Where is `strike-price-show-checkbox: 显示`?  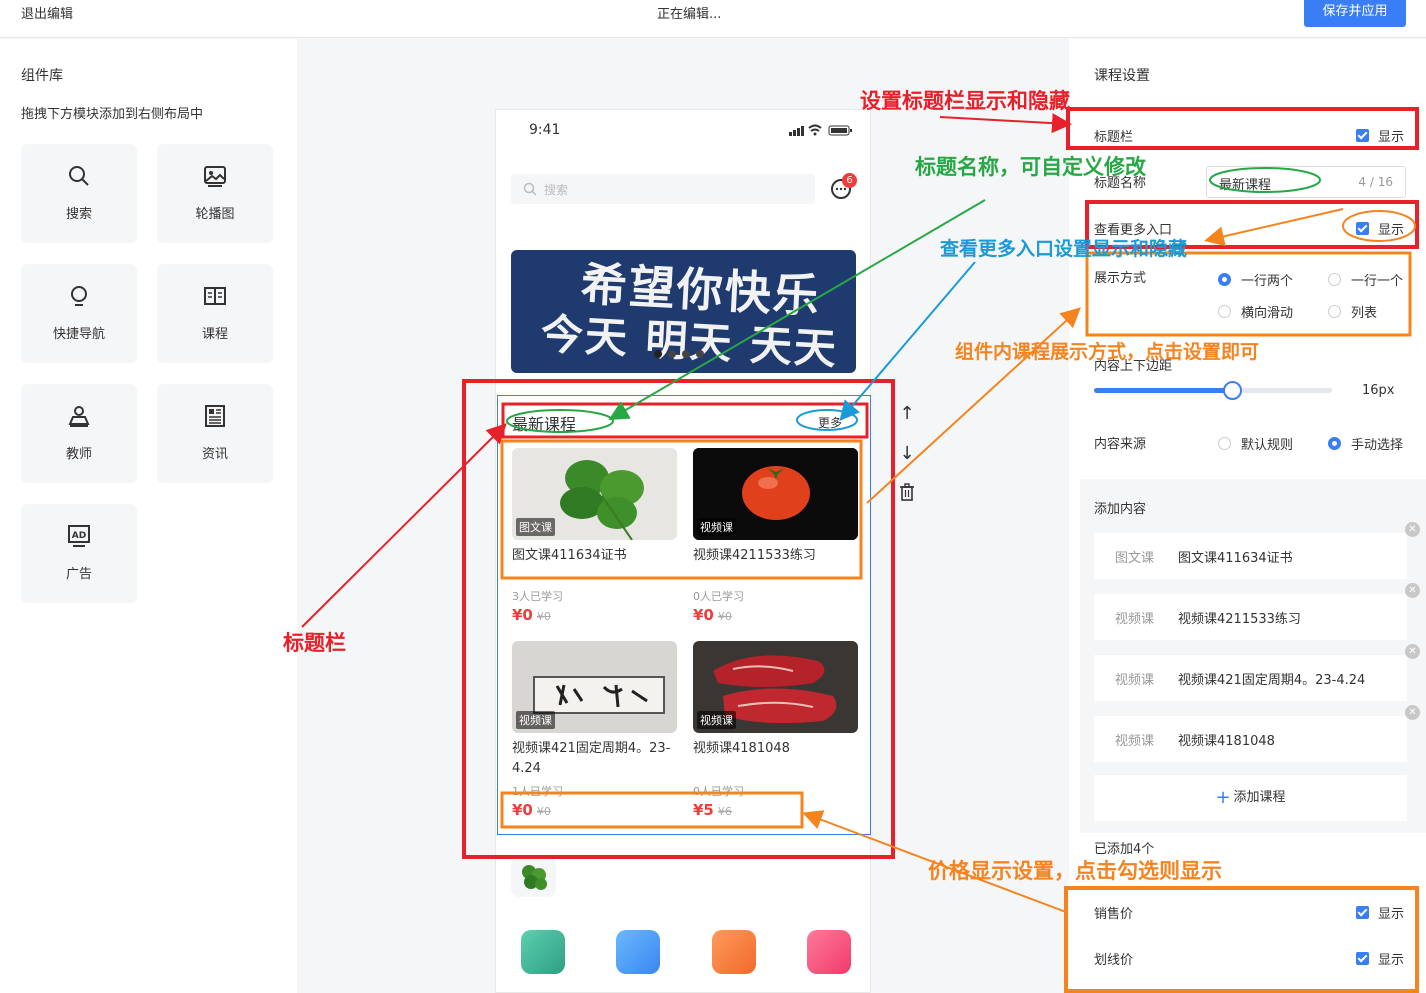
strike-price-show-checkbox: 显示 is located at coordinates (1380, 958).